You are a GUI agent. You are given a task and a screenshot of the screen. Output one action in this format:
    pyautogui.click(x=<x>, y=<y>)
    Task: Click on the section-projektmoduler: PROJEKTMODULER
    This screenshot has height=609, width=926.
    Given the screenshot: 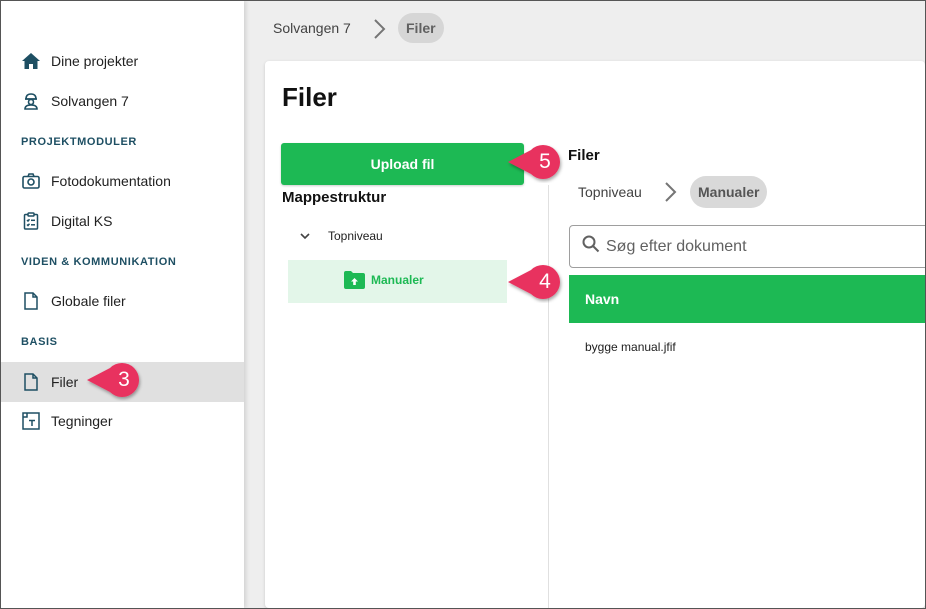 What is the action you would take?
    pyautogui.click(x=79, y=142)
    